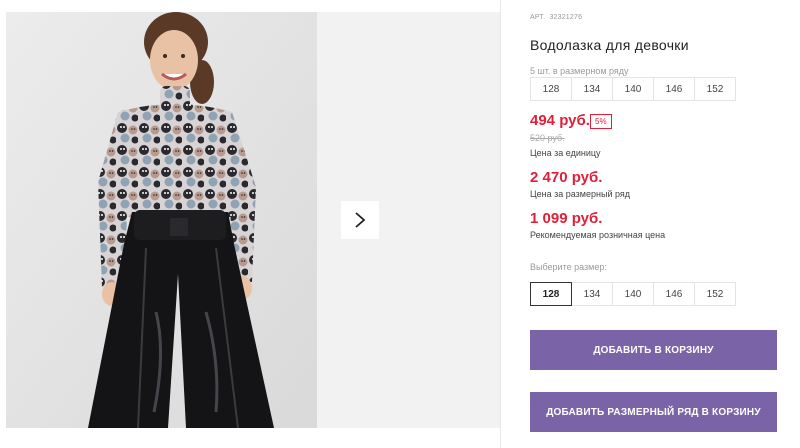  Describe the element at coordinates (547, 138) in the screenshot. I see `old-price: 520 руб.` at that location.